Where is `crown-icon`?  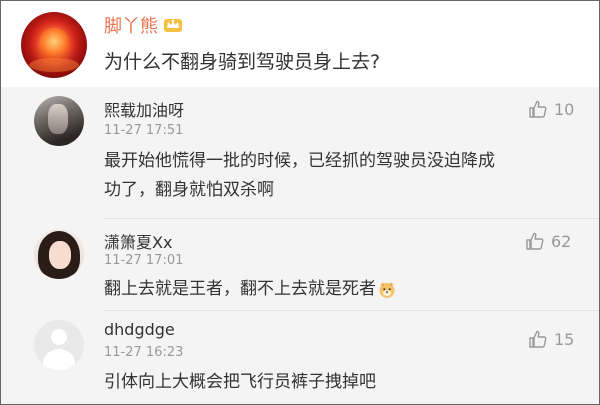
crown-icon is located at coordinates (173, 25).